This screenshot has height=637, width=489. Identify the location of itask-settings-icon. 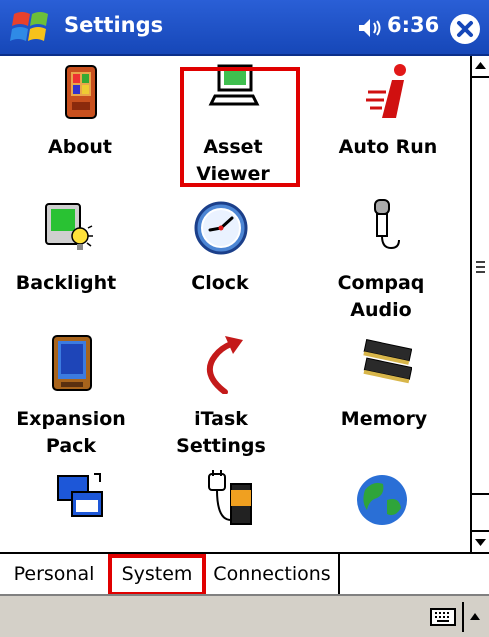
(224, 365).